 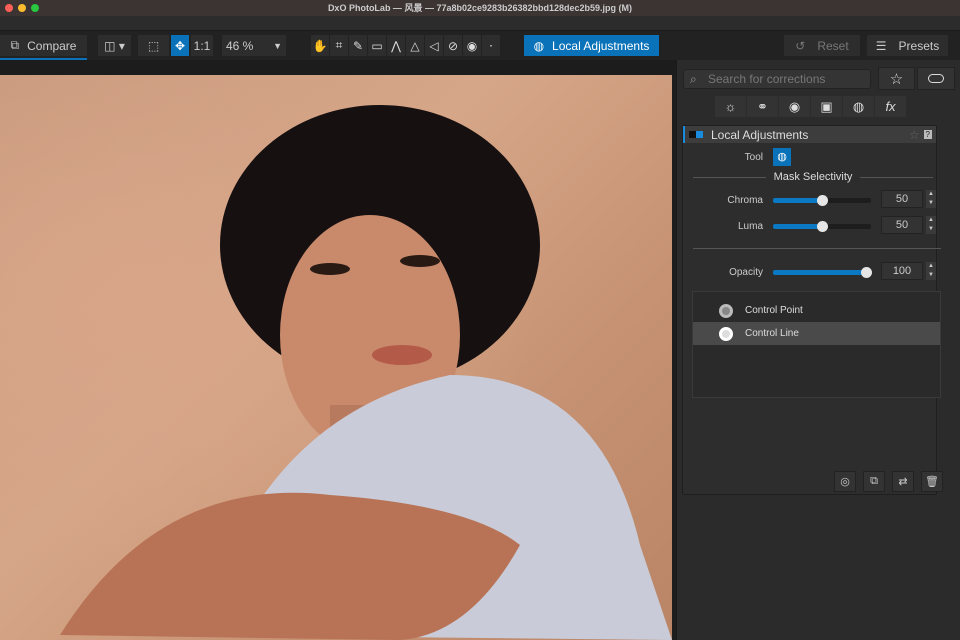 I want to click on move-button: ✥, so click(x=180, y=45).